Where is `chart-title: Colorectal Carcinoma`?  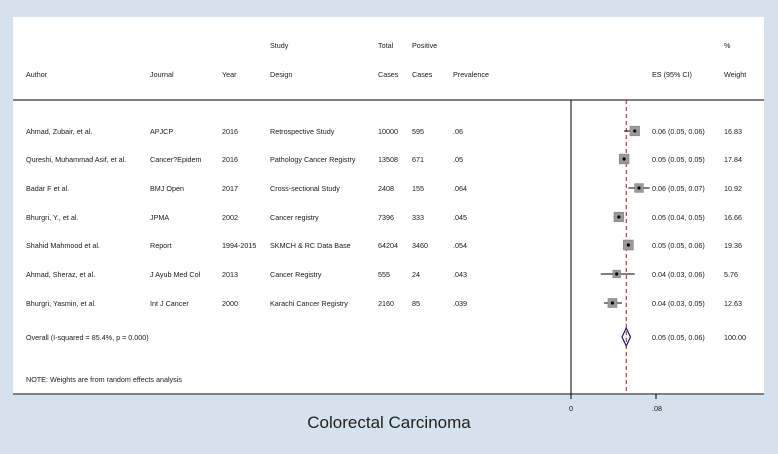 chart-title: Colorectal Carcinoma is located at coordinates (389, 422).